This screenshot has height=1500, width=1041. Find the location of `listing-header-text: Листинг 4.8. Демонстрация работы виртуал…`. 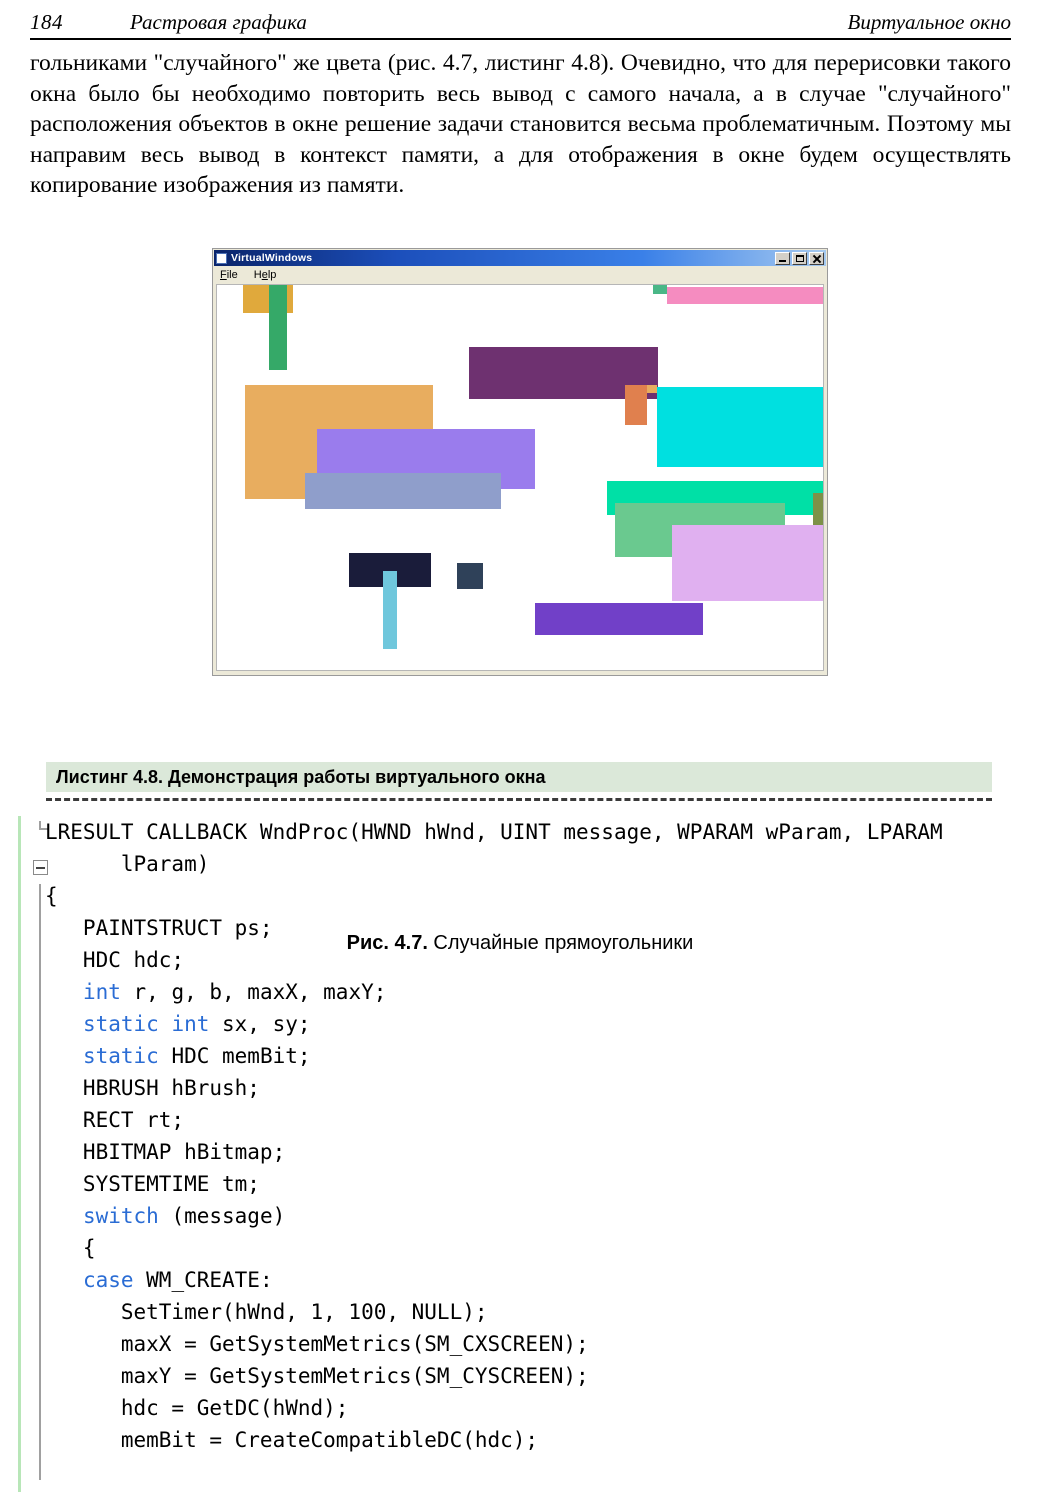

listing-header-text: Листинг 4.8. Демонстрация работы виртуал… is located at coordinates (301, 776).